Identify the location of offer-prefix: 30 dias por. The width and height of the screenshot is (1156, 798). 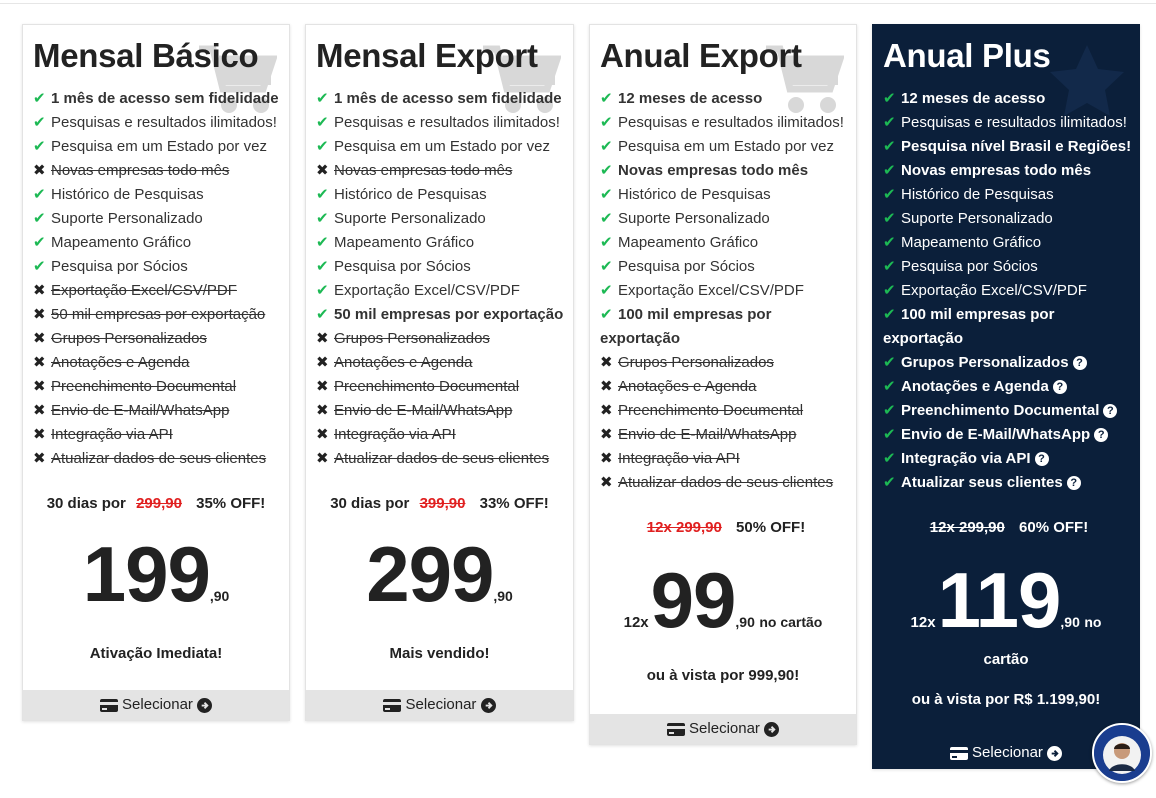
(86, 503).